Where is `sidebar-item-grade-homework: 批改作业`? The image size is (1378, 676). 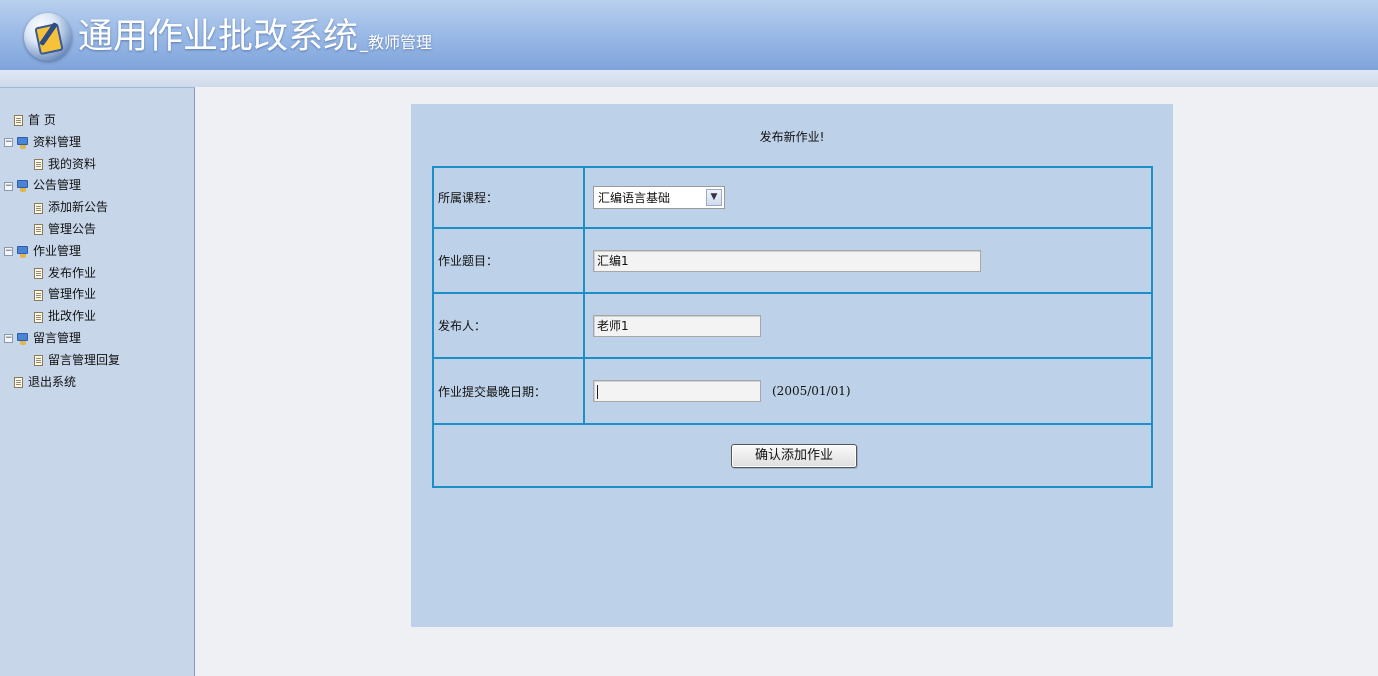
sidebar-item-grade-homework: 批改作业 is located at coordinates (62, 317).